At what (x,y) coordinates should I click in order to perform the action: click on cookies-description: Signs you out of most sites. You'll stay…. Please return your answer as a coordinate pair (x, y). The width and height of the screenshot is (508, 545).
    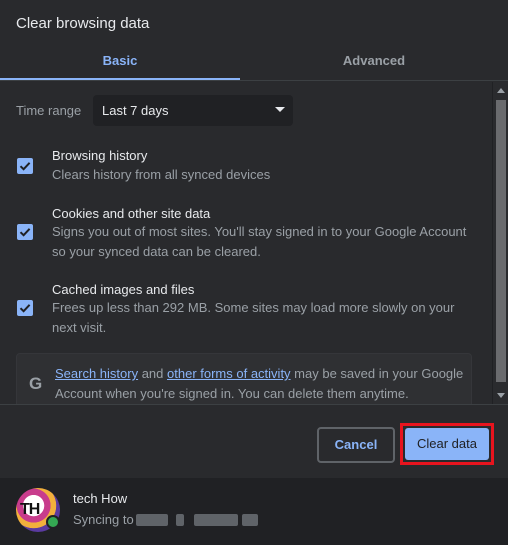
    Looking at the image, I should click on (259, 241).